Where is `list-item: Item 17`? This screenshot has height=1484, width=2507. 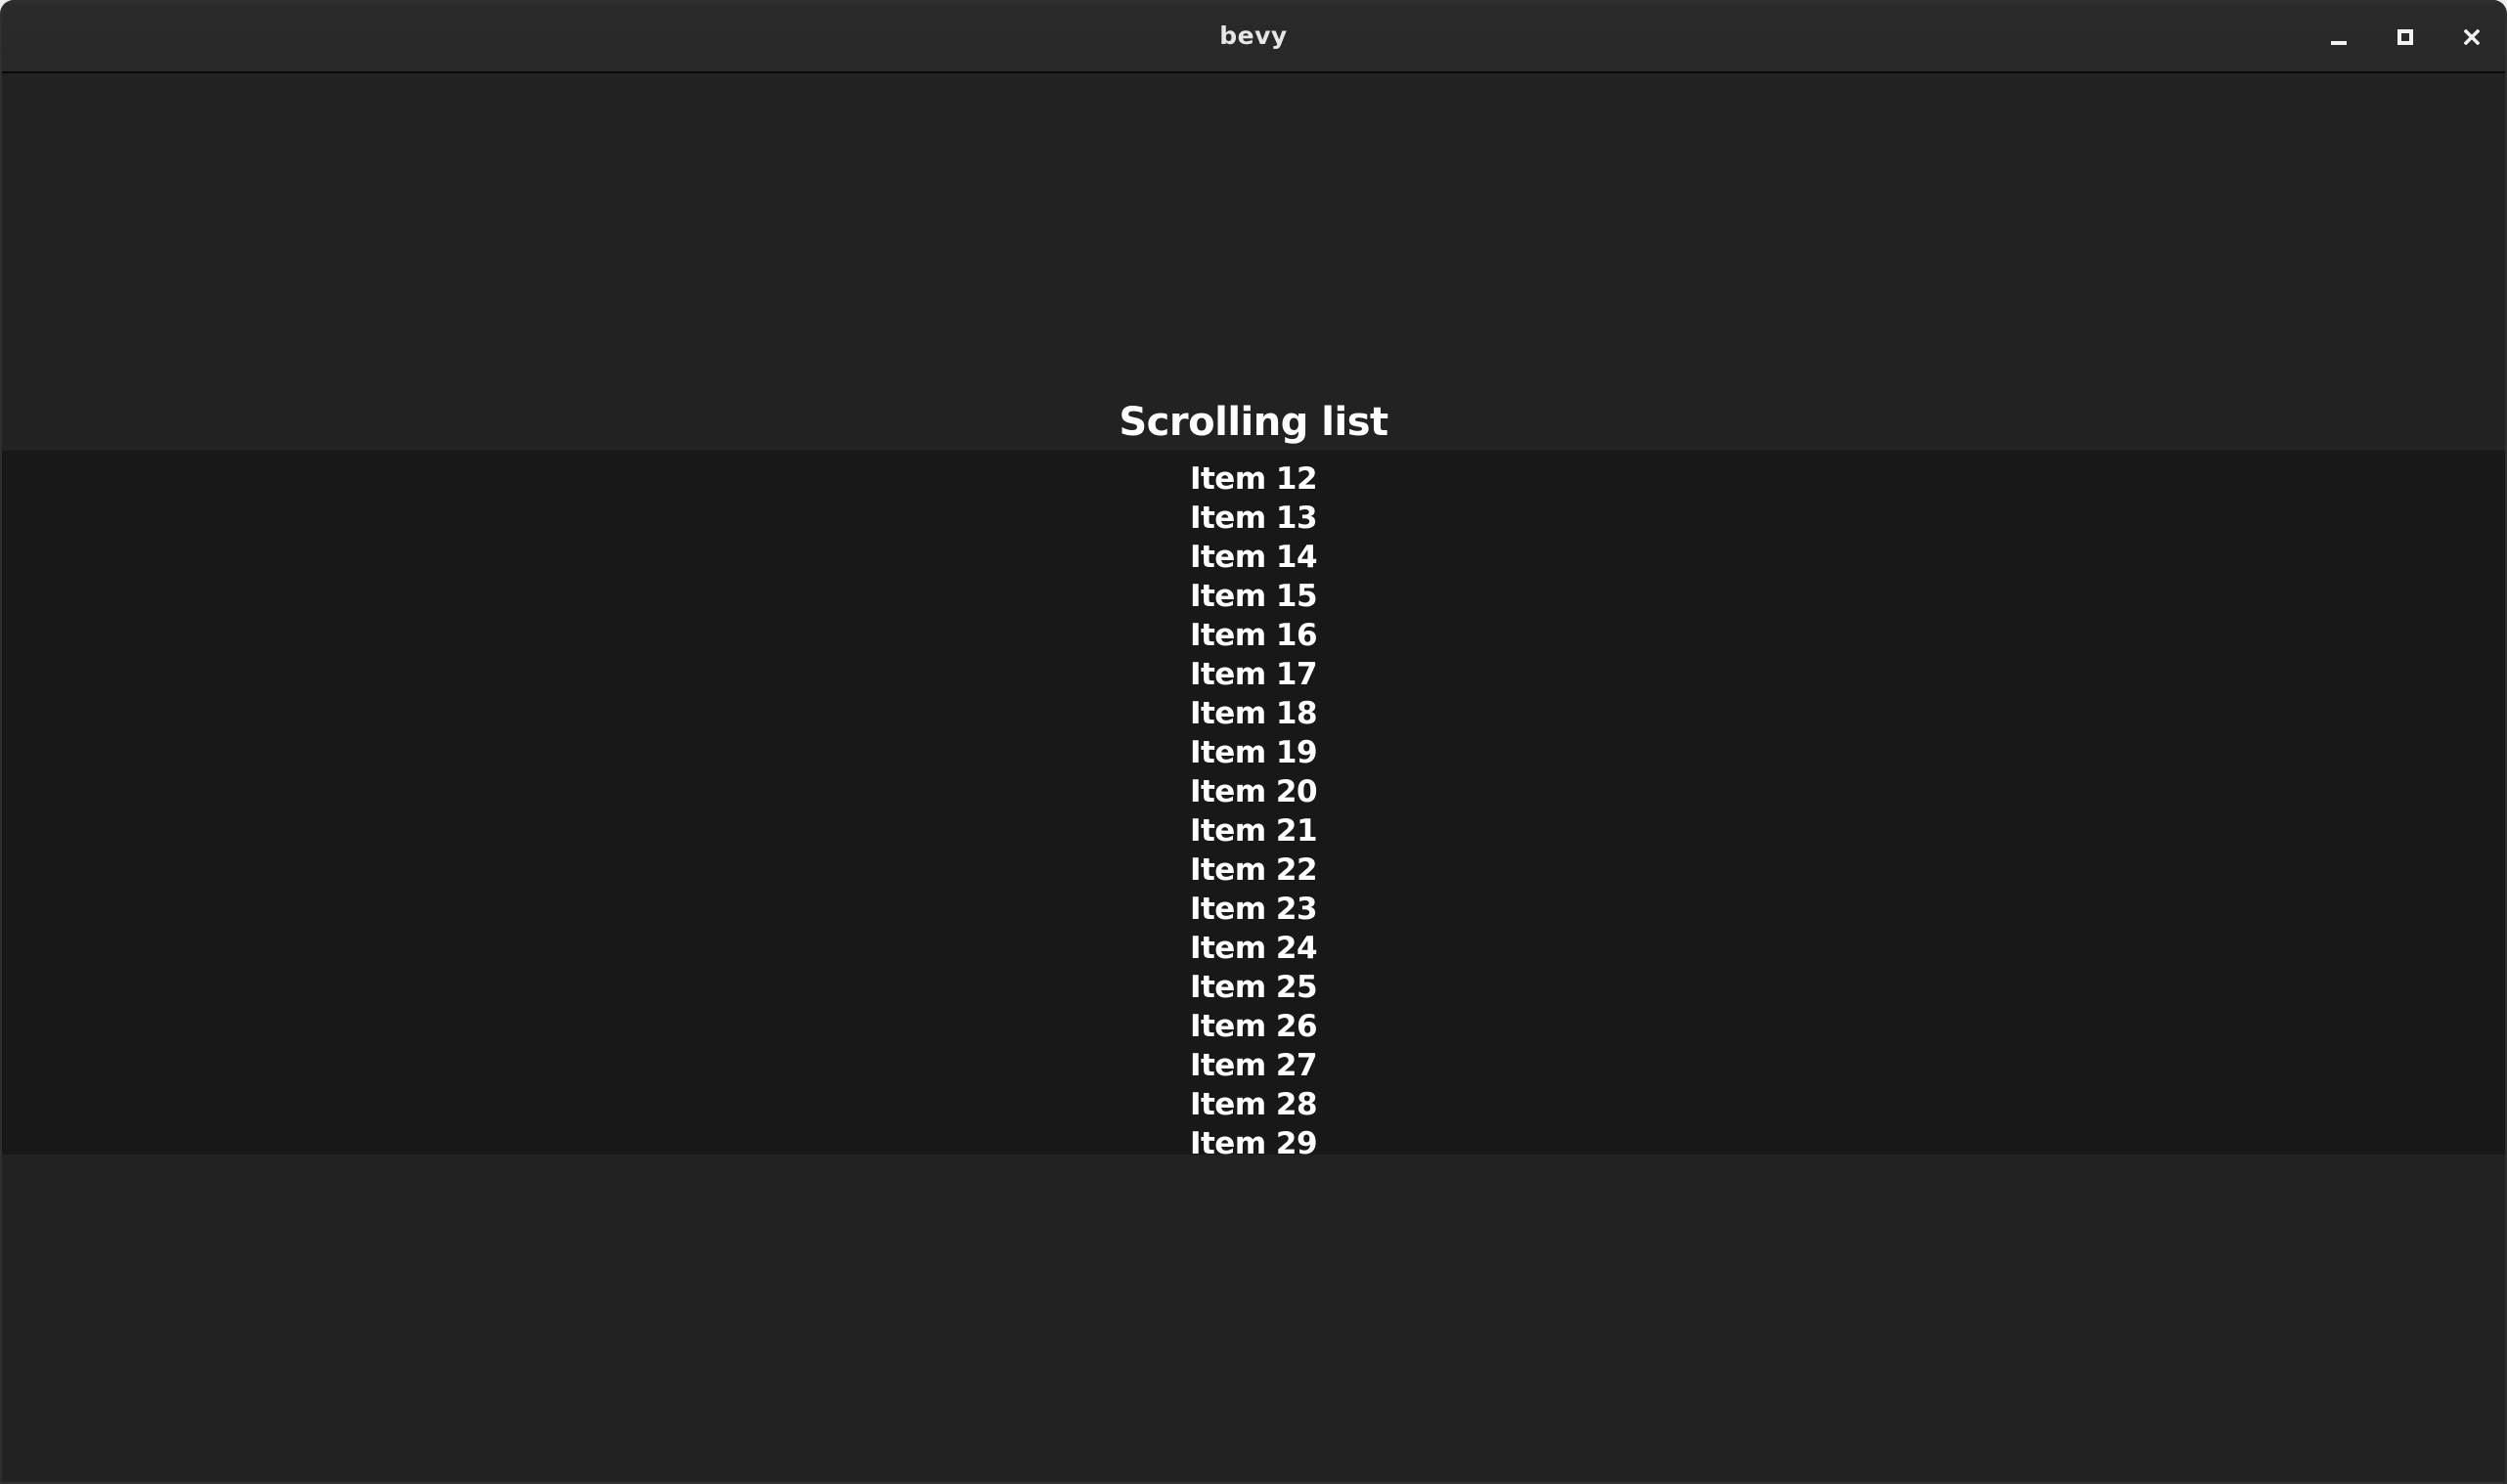 list-item: Item 17 is located at coordinates (1254, 674).